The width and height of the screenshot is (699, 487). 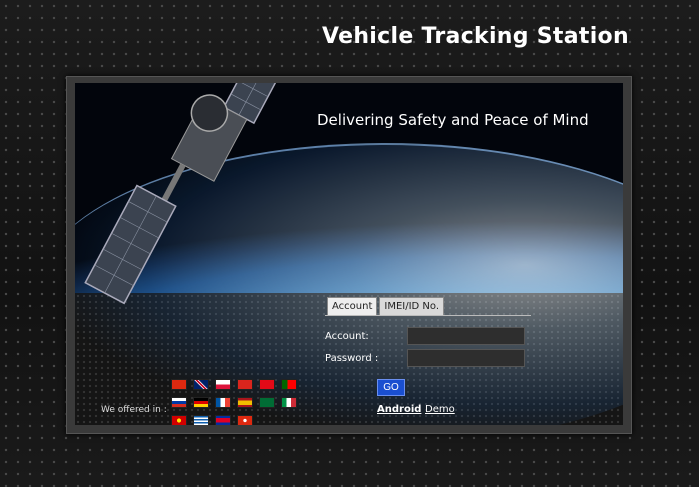 I want to click on site-title: Vehicle Tracking Station, so click(x=475, y=36).